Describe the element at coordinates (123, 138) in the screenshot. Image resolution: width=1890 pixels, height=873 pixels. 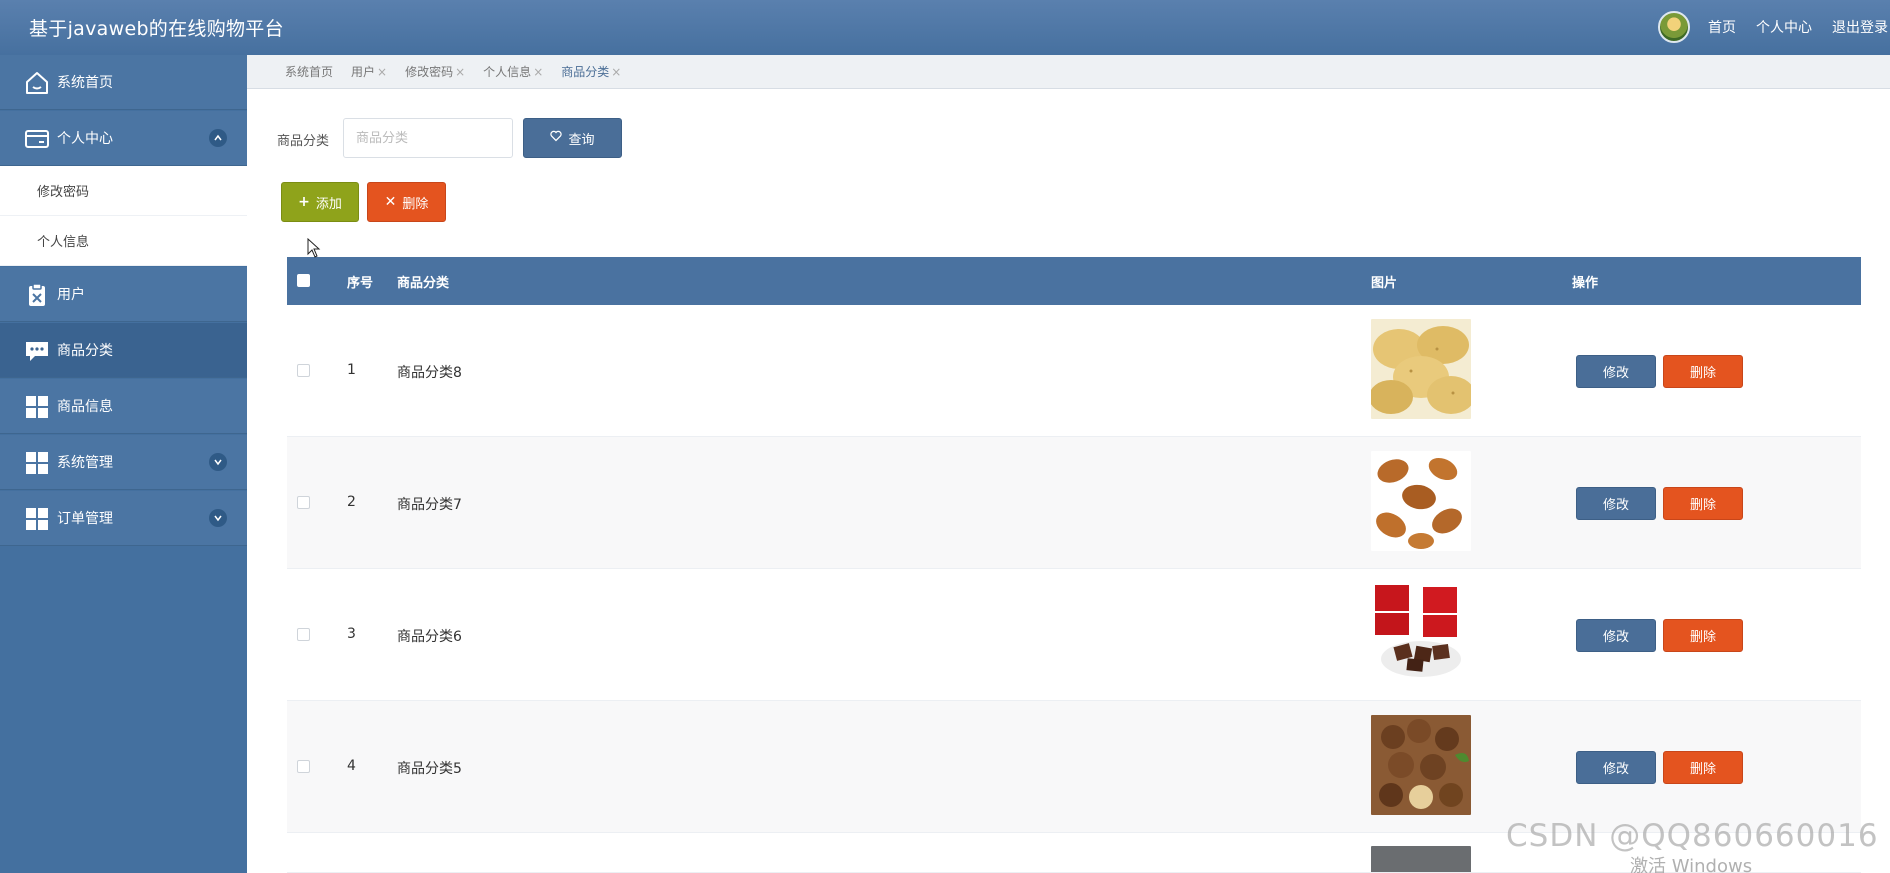
I see `sidebar-item-personal-center: 个人中心` at that location.